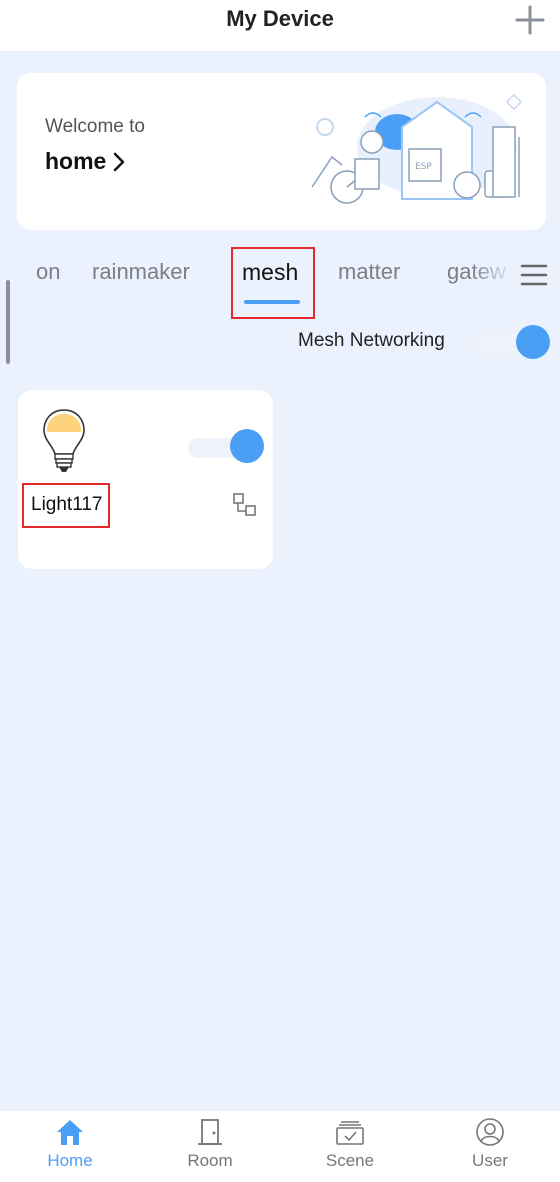 The width and height of the screenshot is (560, 1182). Describe the element at coordinates (371, 340) in the screenshot. I see `mesh-networking-label: Mesh Networking` at that location.